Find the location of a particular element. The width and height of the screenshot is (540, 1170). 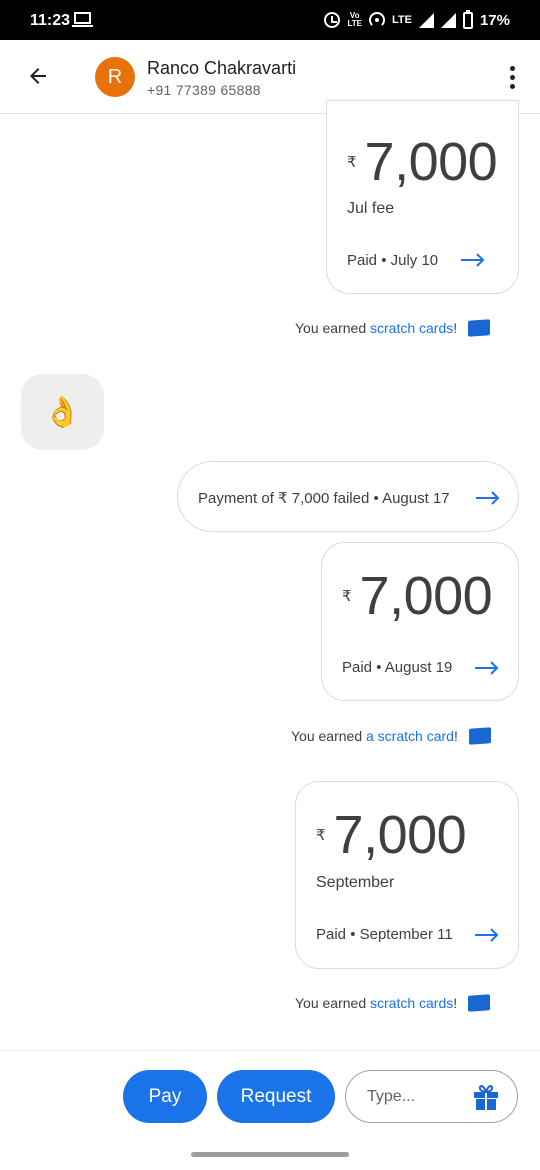

gift-icon is located at coordinates (486, 1097).